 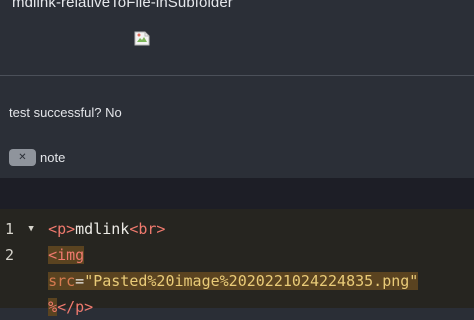 I want to click on code-line-2: 2 <img, so click(x=42, y=255).